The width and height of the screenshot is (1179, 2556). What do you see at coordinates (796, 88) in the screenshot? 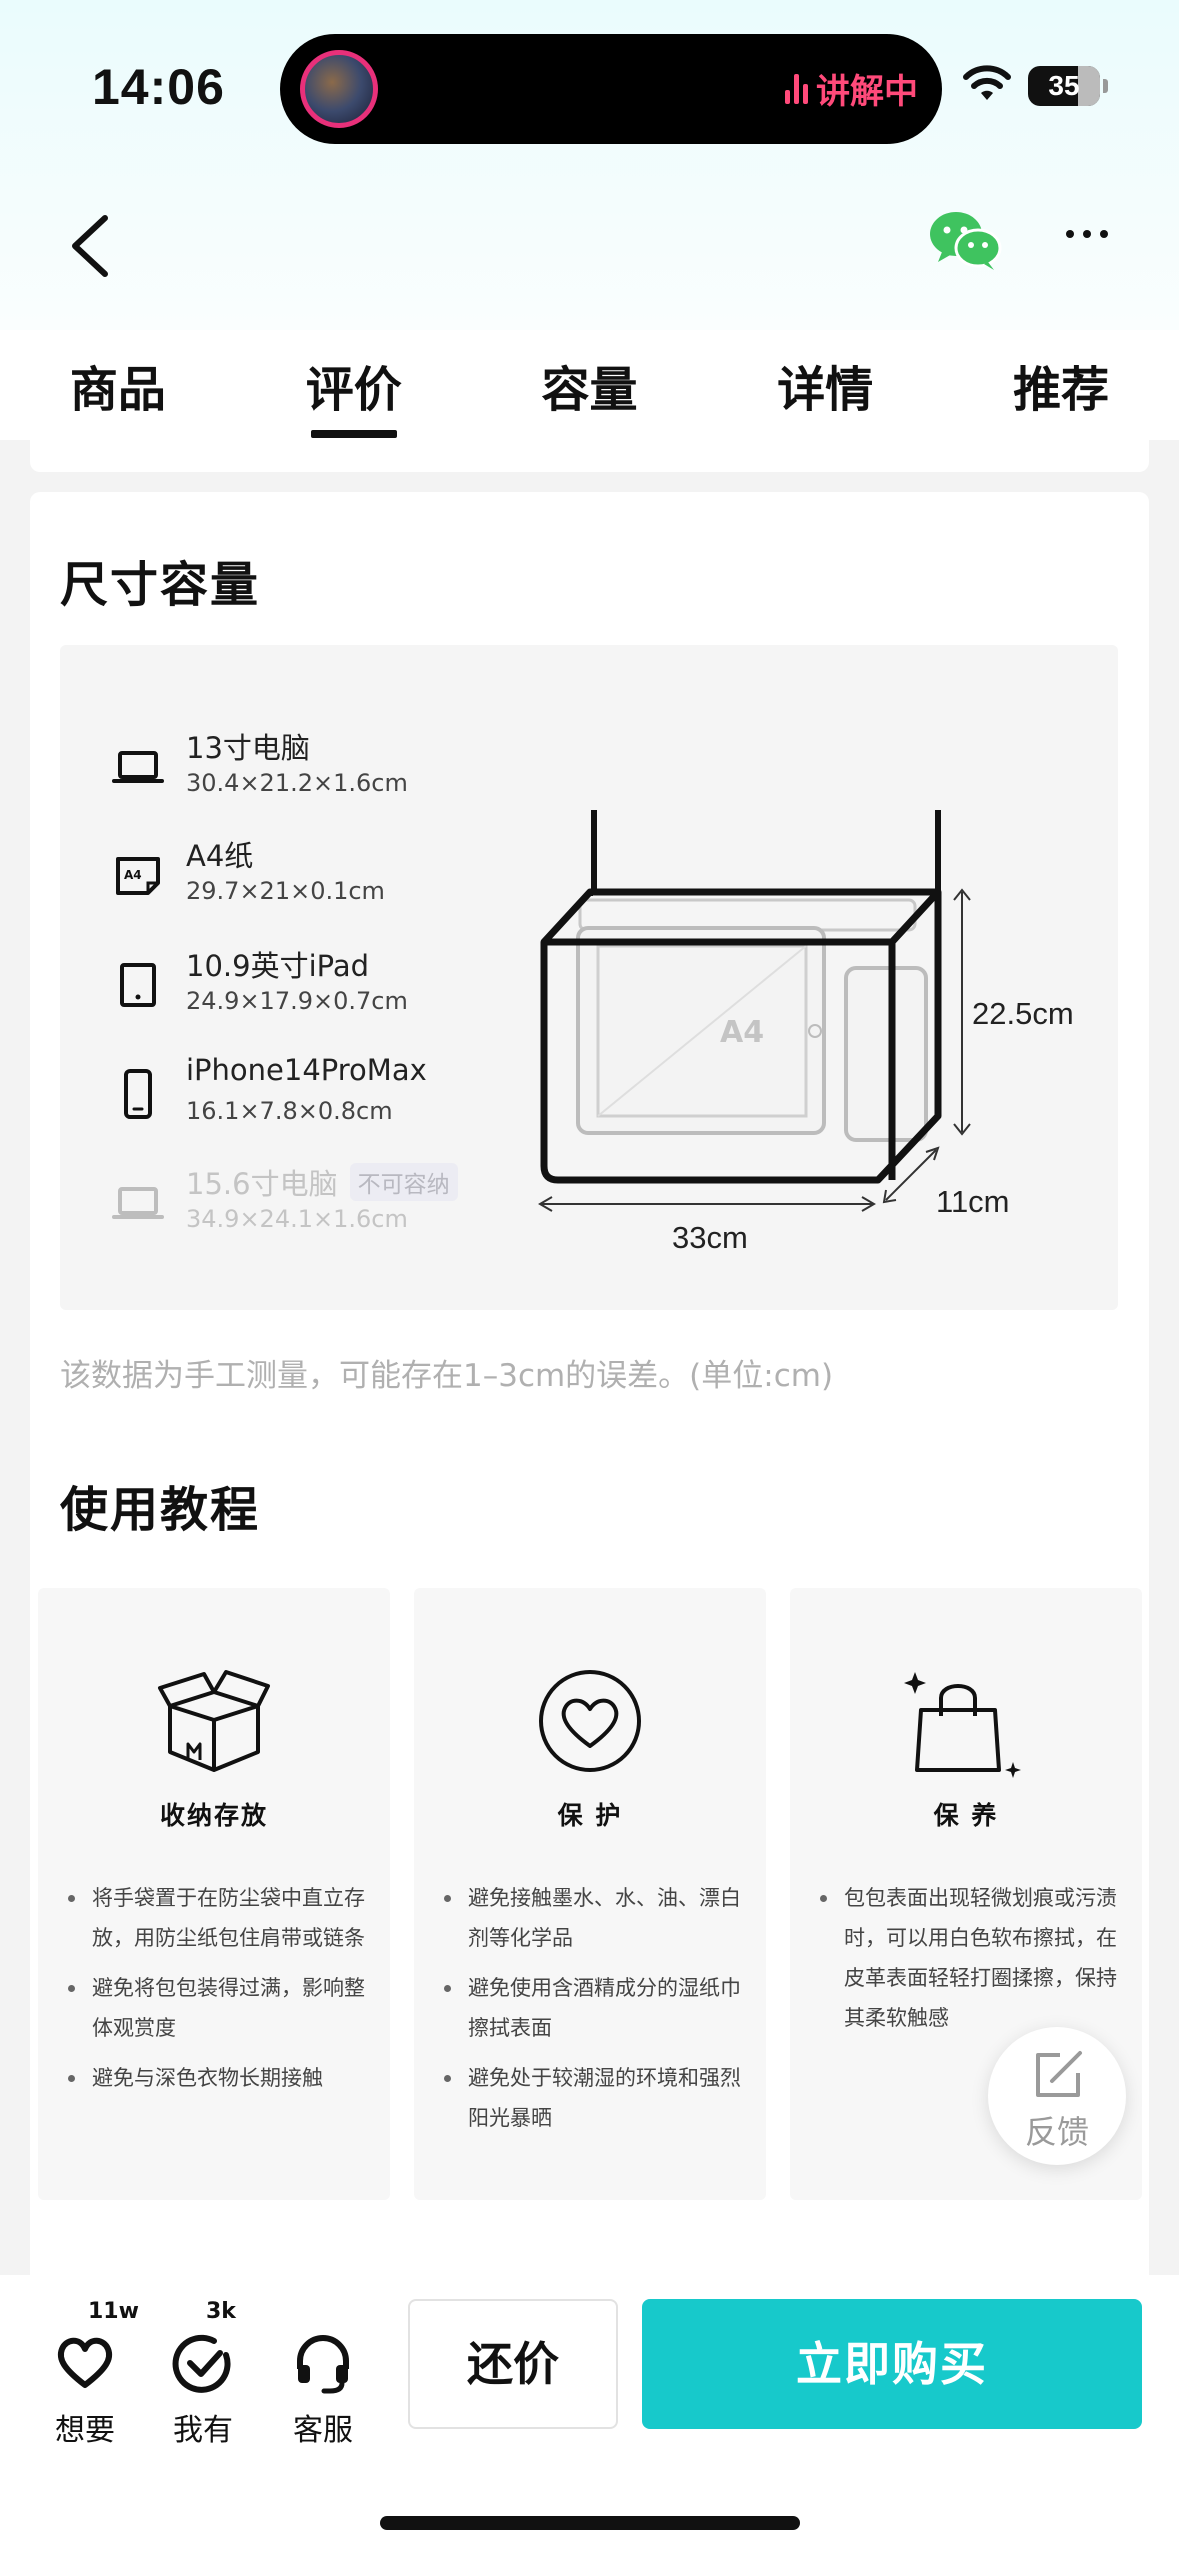
I see `audio-bars-icon` at bounding box center [796, 88].